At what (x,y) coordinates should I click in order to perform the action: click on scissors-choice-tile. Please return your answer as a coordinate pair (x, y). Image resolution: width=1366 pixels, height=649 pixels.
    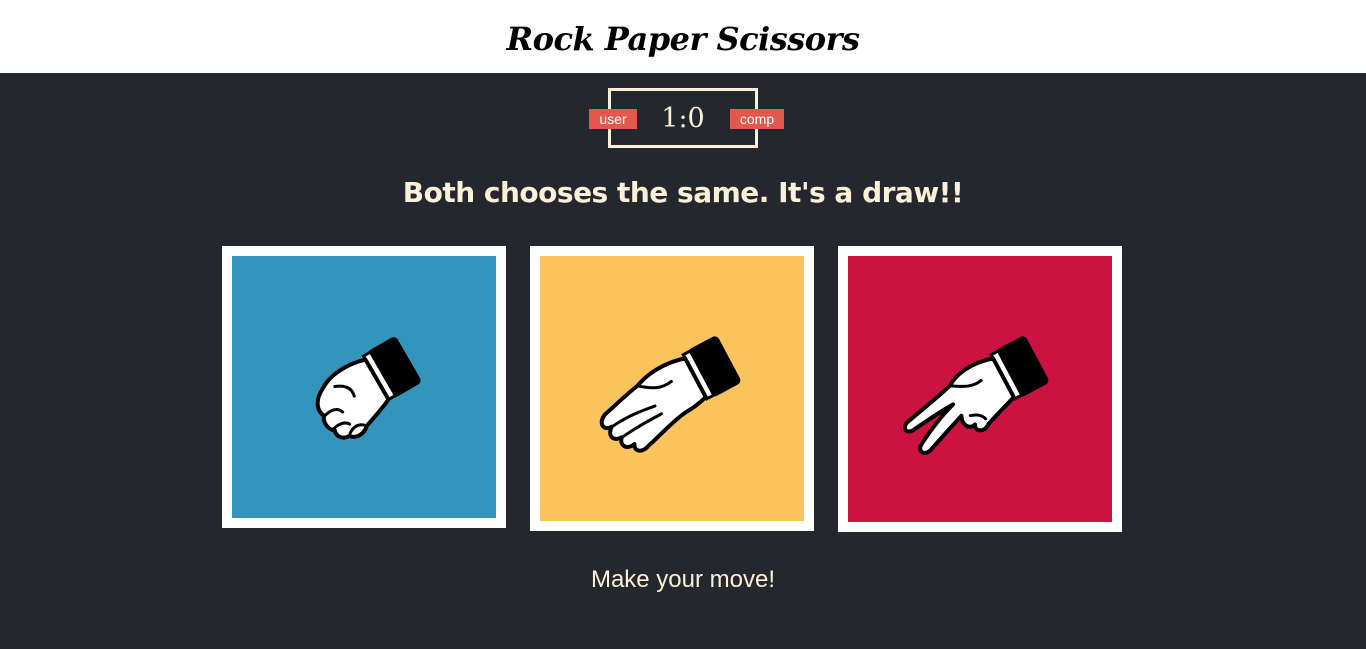
    Looking at the image, I should click on (980, 389).